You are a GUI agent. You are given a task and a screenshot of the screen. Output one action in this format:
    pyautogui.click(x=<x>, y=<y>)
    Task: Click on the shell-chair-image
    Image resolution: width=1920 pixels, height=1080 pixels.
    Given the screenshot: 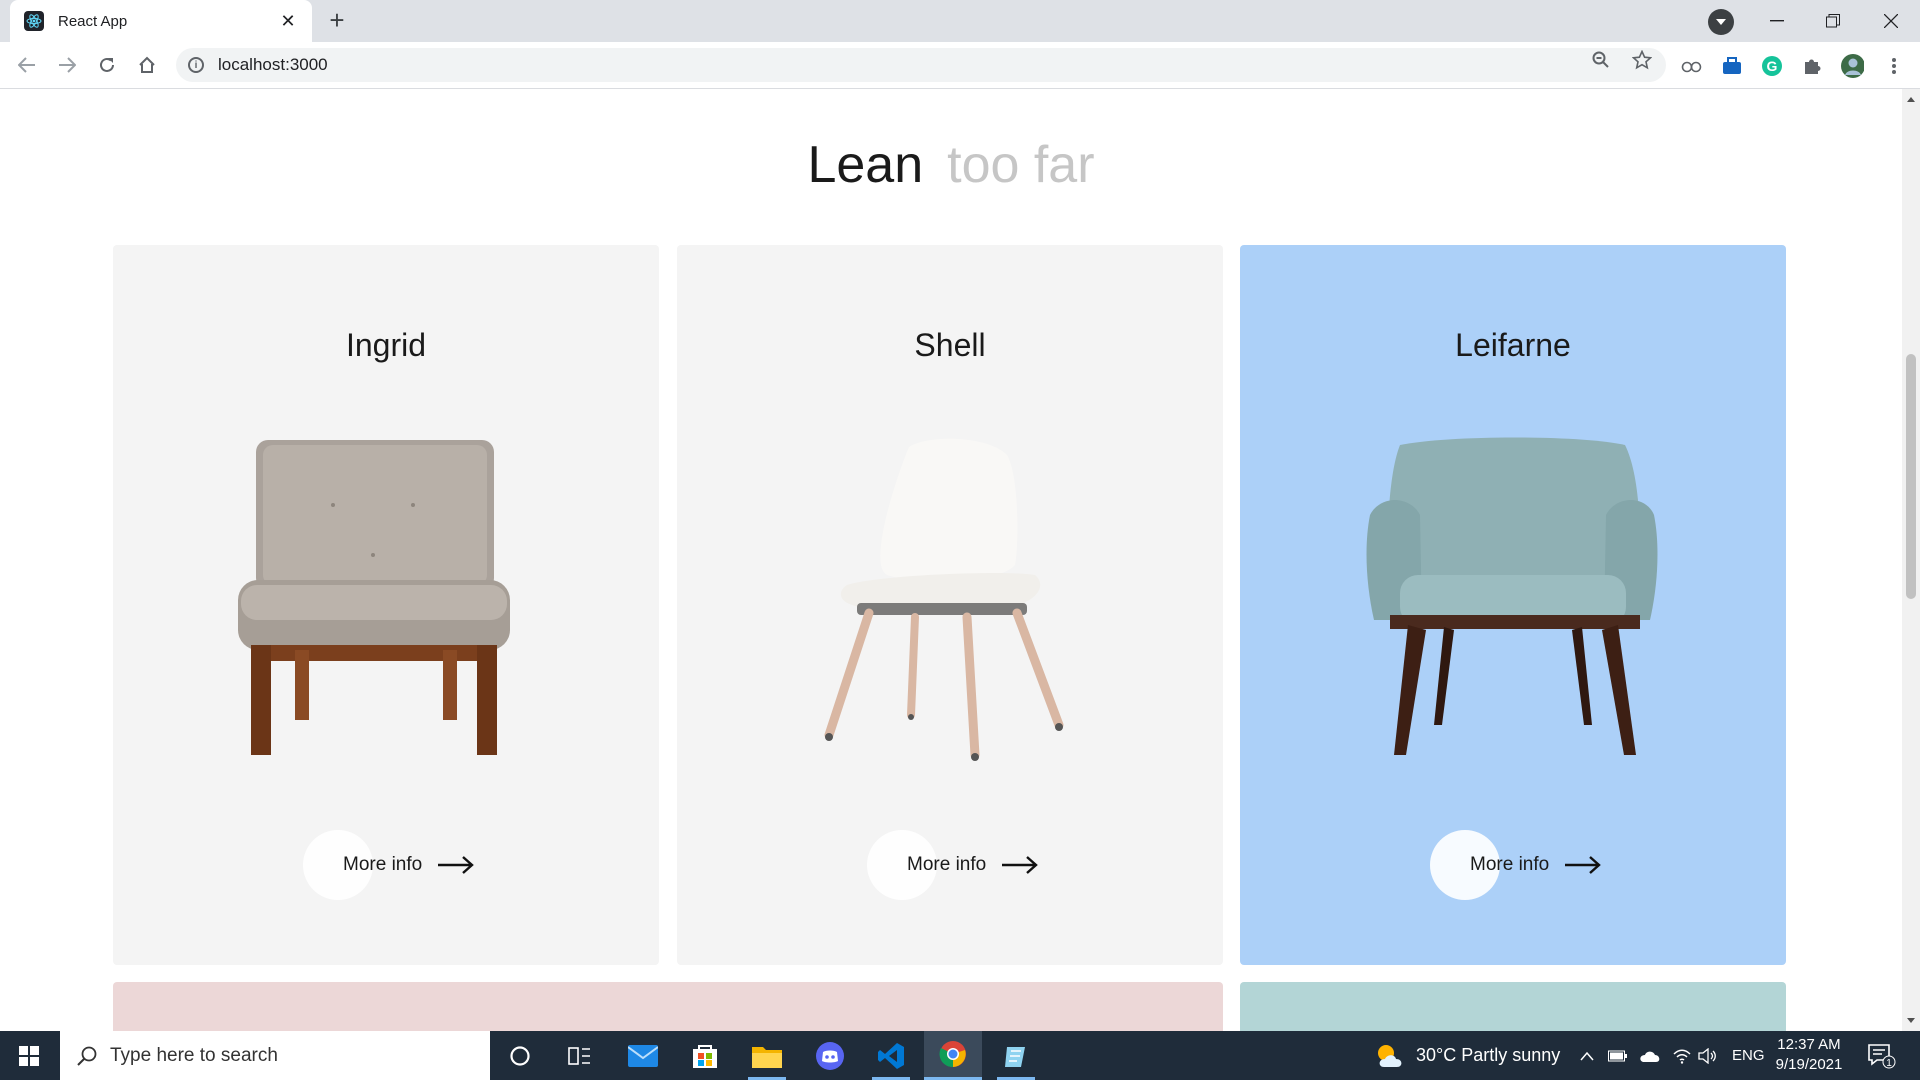 What is the action you would take?
    pyautogui.click(x=944, y=599)
    